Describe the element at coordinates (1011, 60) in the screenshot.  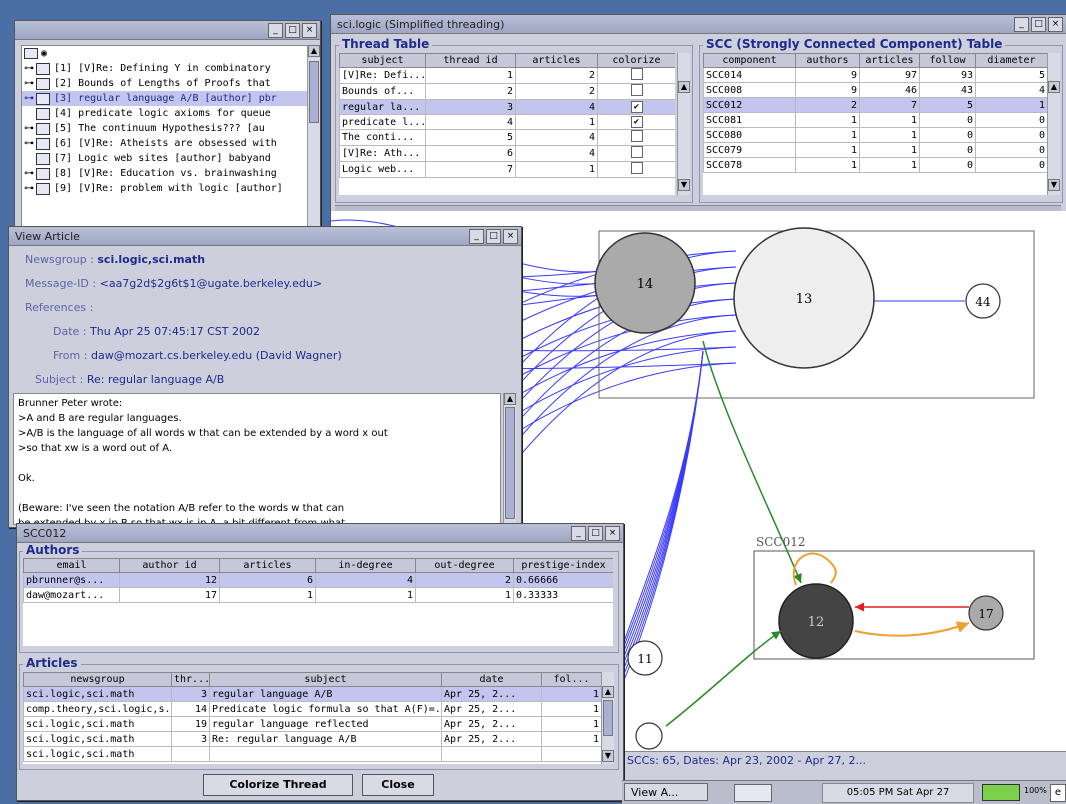
I see `column-header: diameter` at that location.